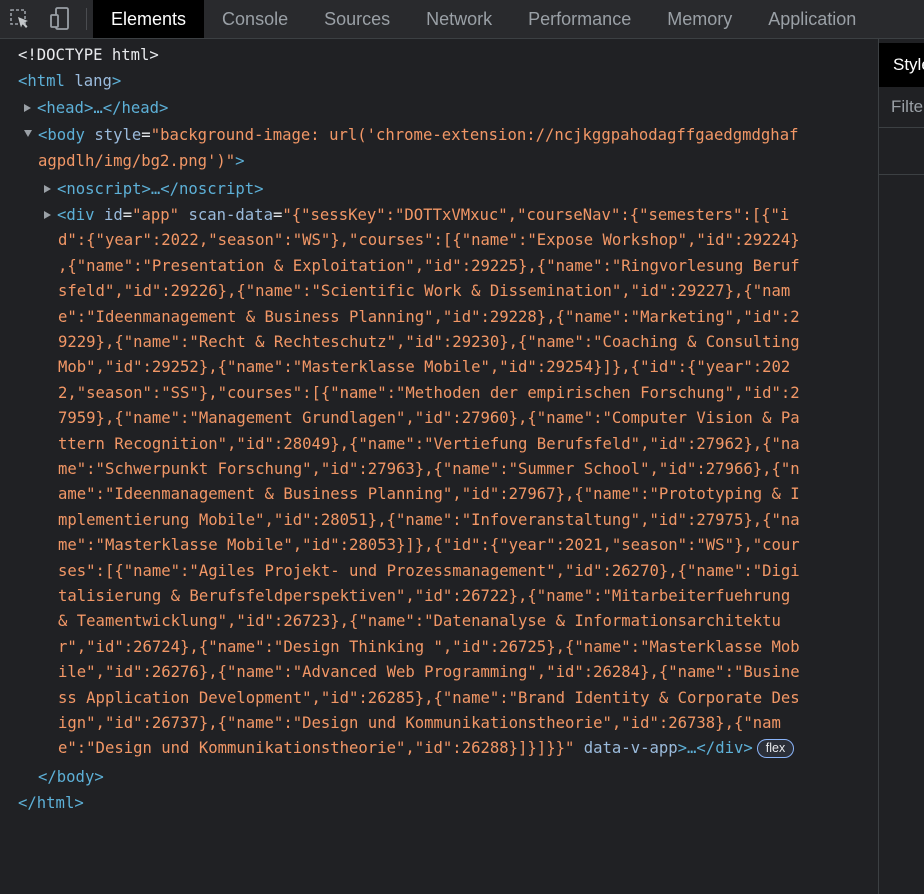  Describe the element at coordinates (901, 466) in the screenshot. I see `styles-pane: Styles Filter` at that location.